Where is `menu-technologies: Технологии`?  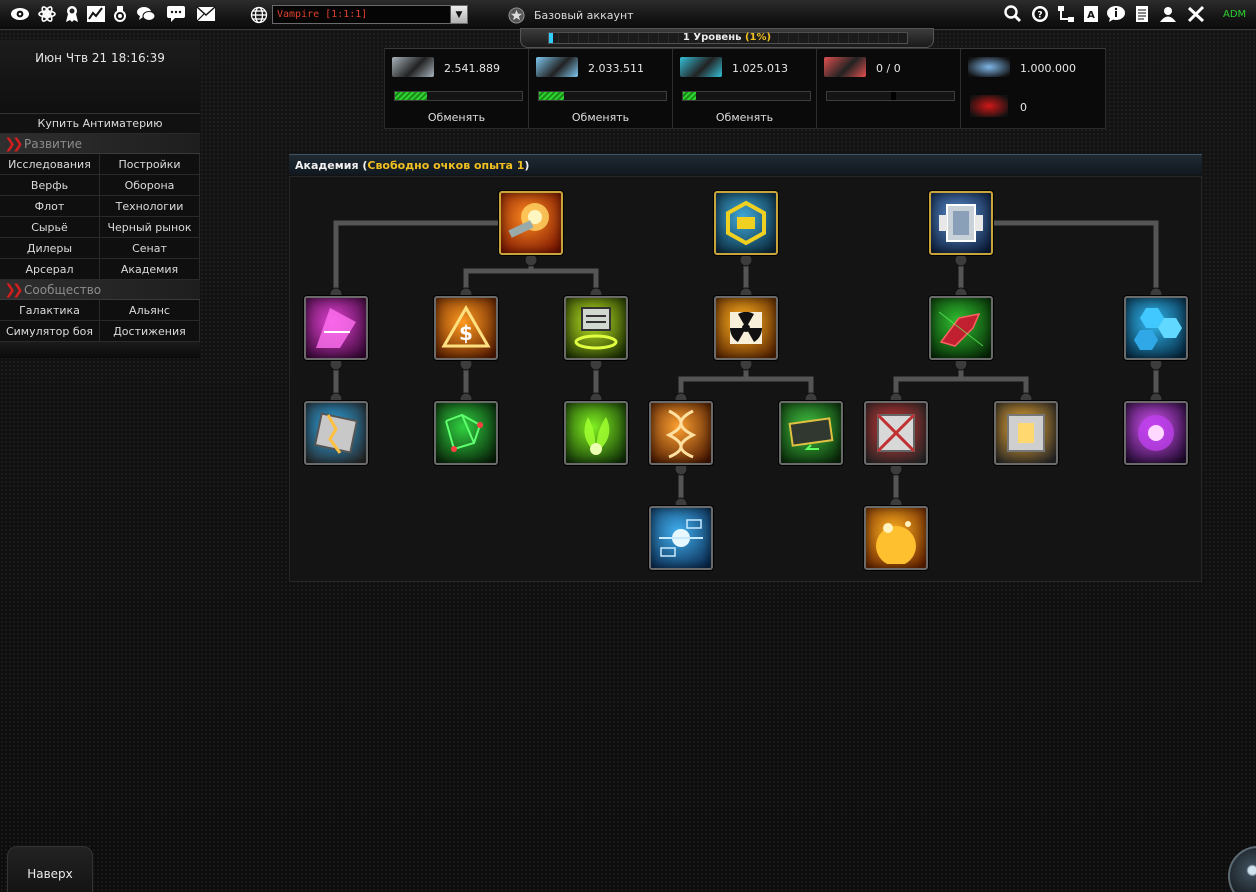
menu-technologies: Технологии is located at coordinates (150, 206).